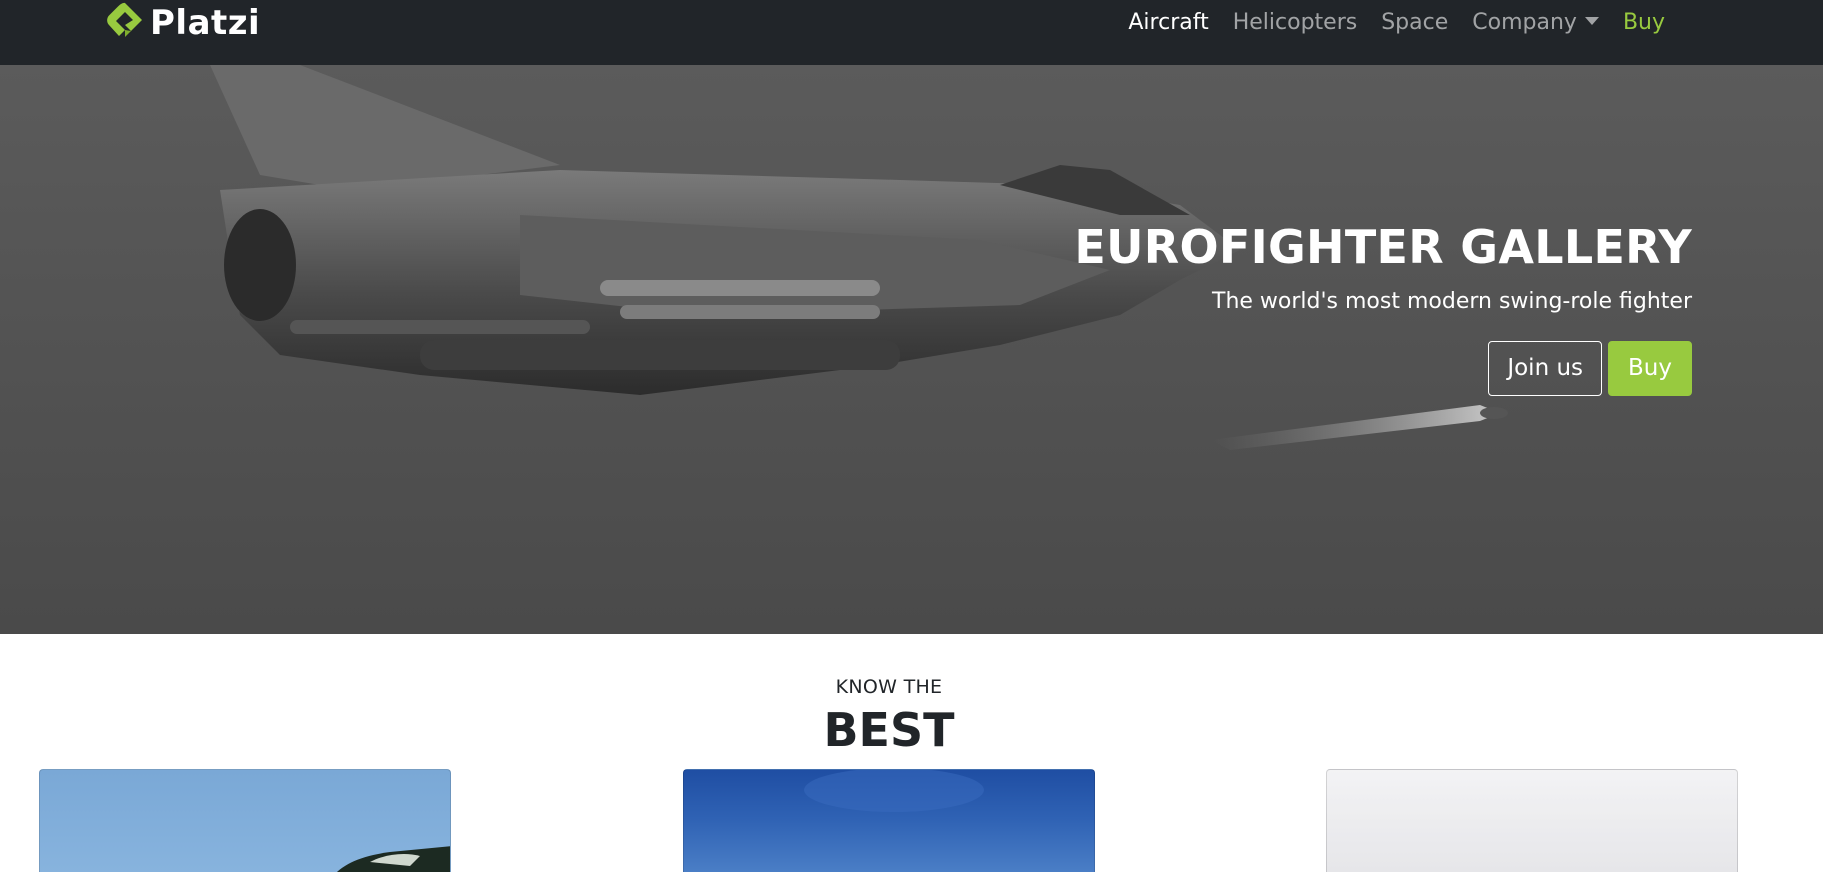  What do you see at coordinates (1650, 368) in the screenshot?
I see `hero-buy-button: Buy` at bounding box center [1650, 368].